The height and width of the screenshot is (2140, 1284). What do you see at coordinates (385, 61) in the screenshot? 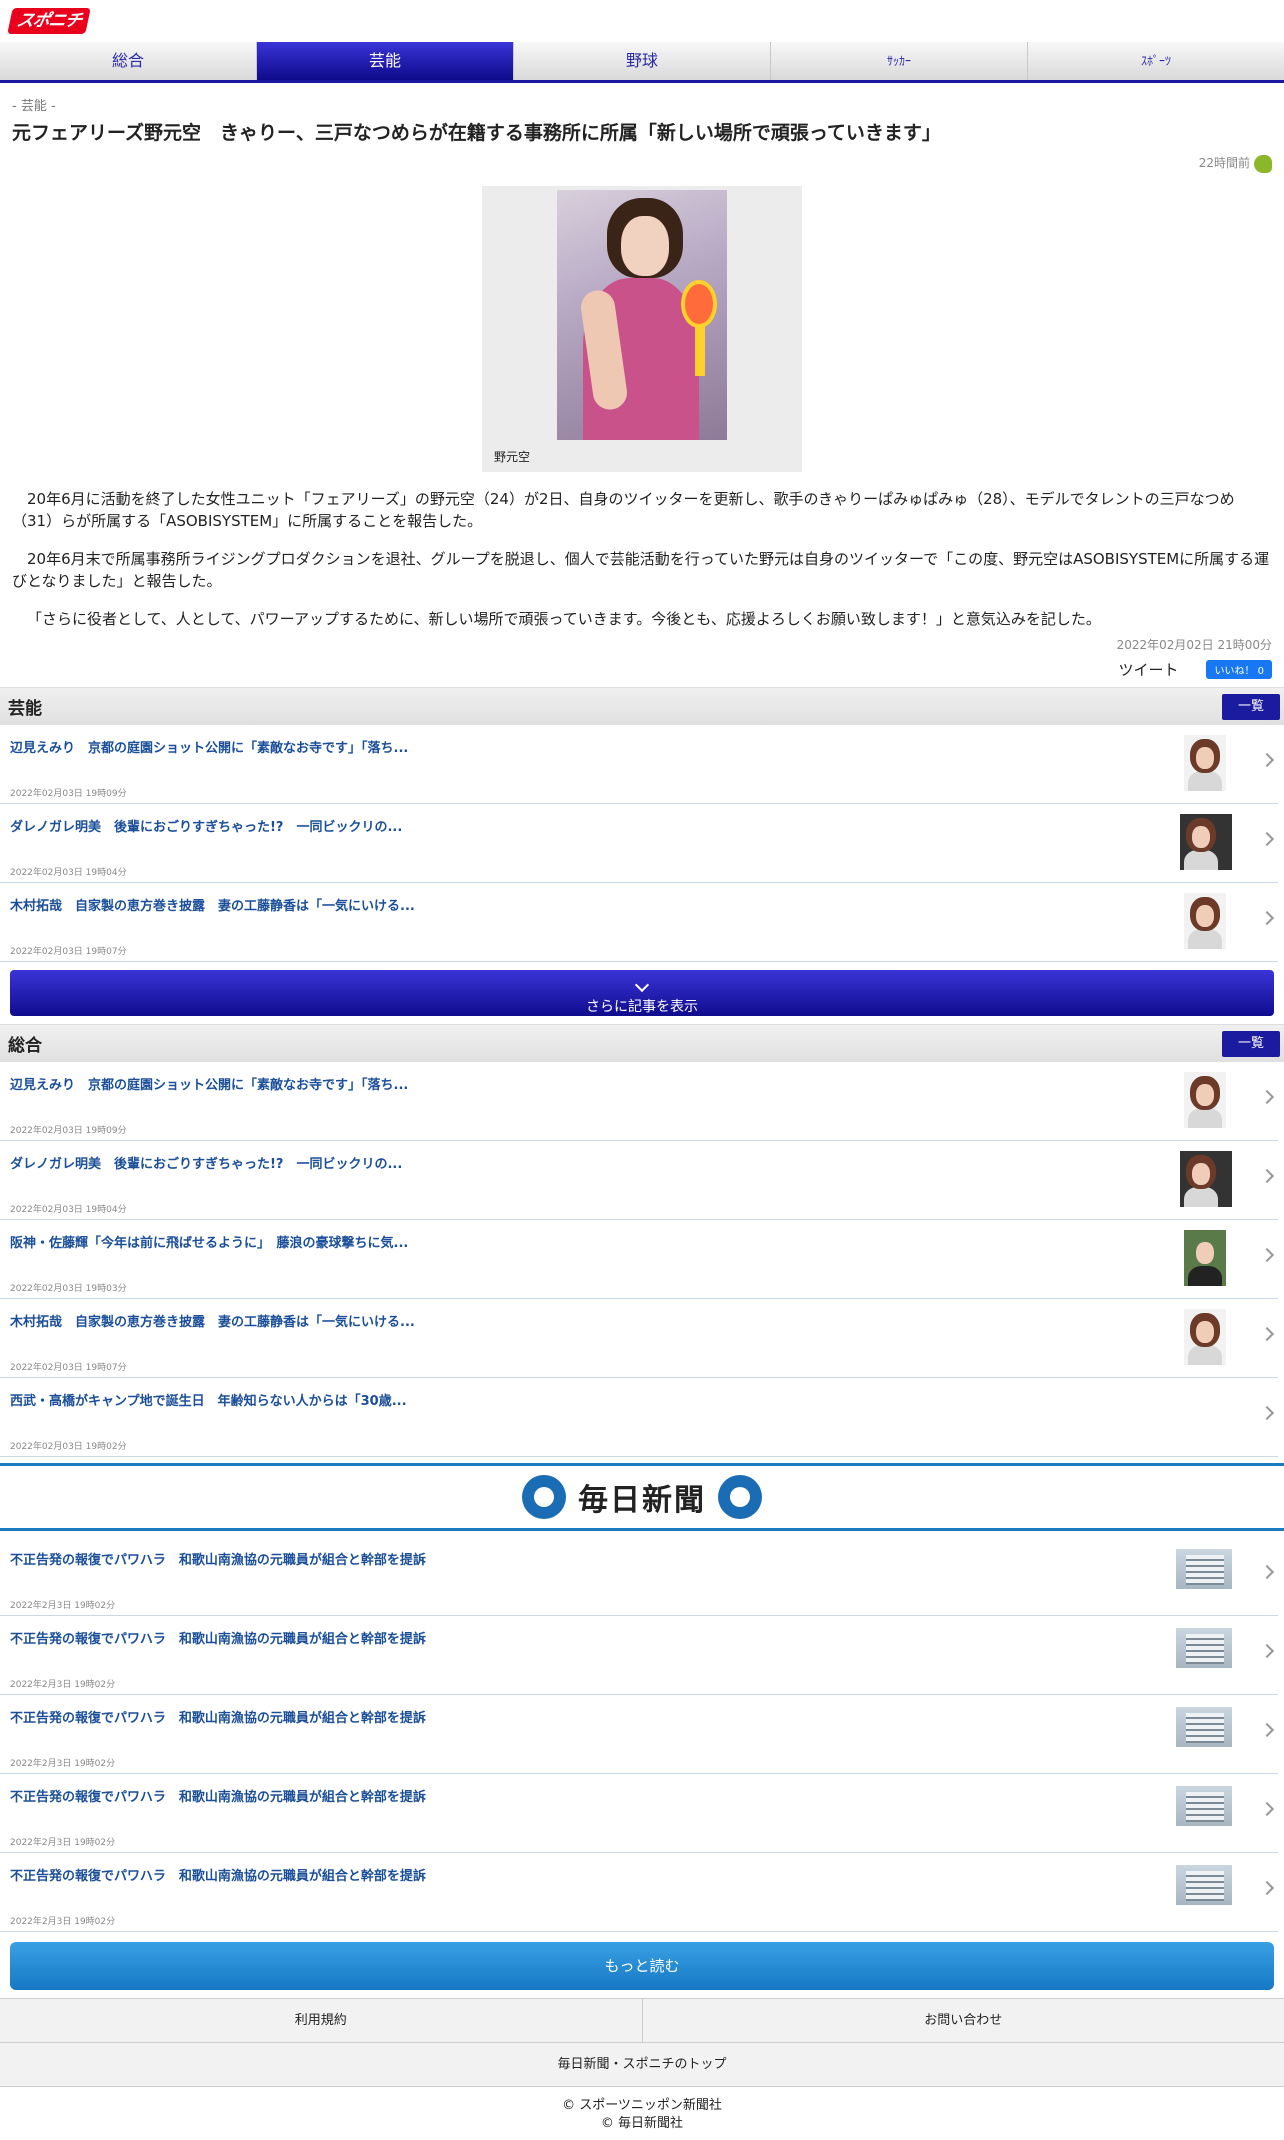
I see `tab-geino: 芸能` at bounding box center [385, 61].